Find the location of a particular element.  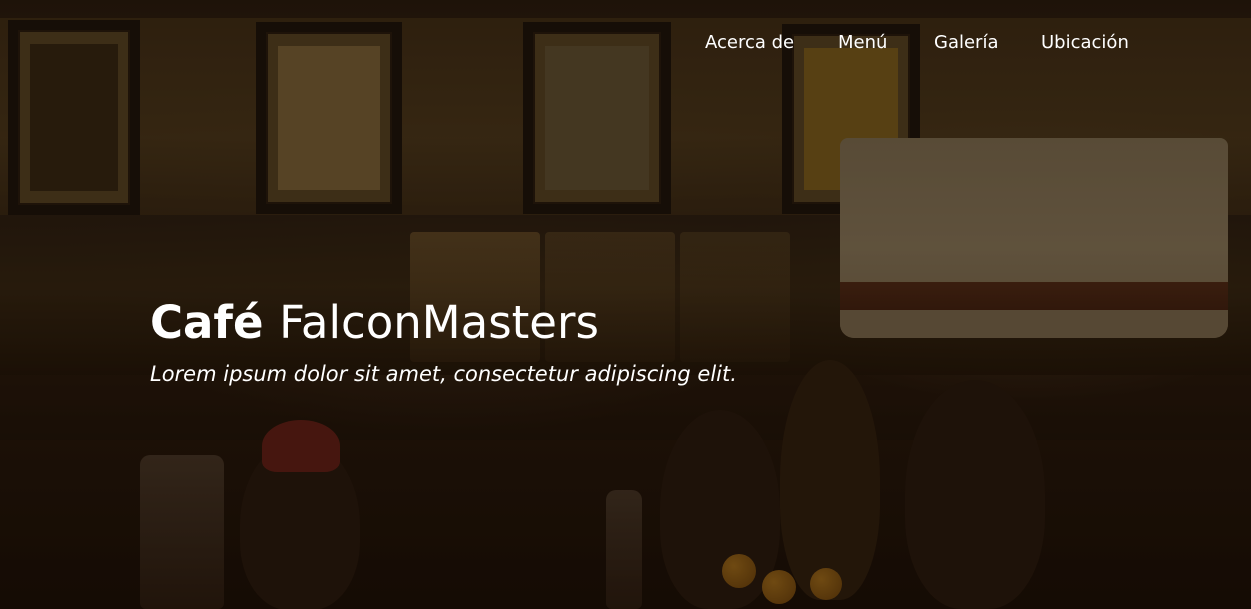

hero-title-bold: Café is located at coordinates (207, 322).